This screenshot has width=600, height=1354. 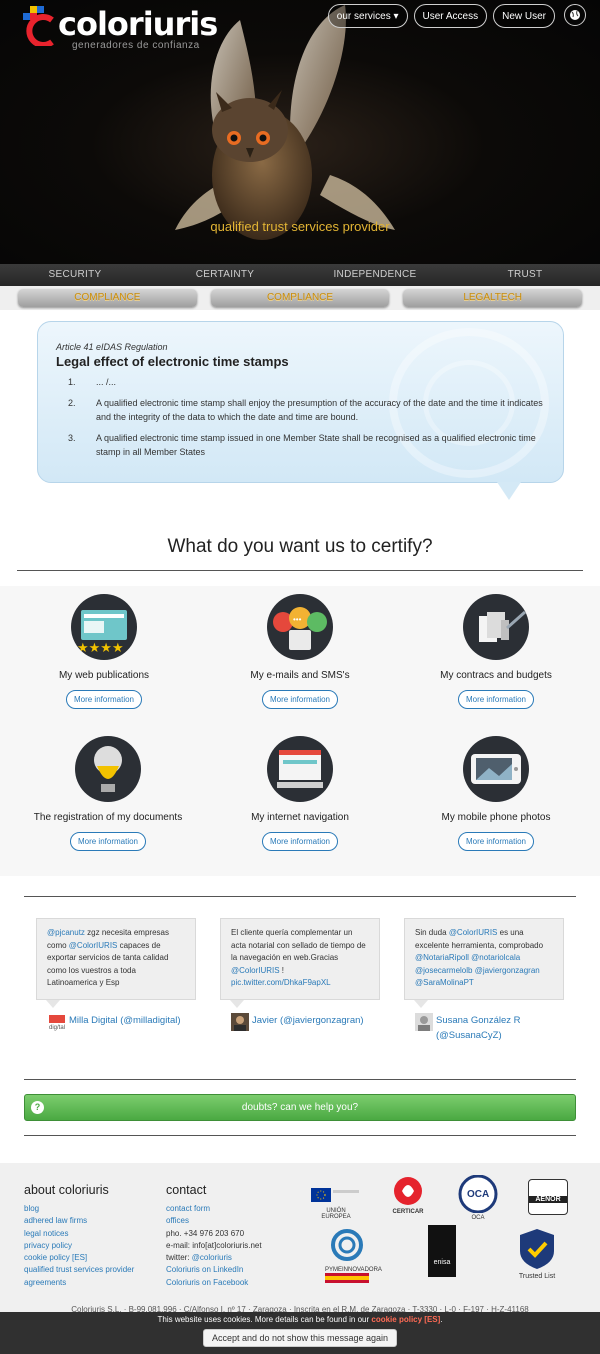 What do you see at coordinates (136, 45) in the screenshot?
I see `logo-subtitle: generadores de confianza` at bounding box center [136, 45].